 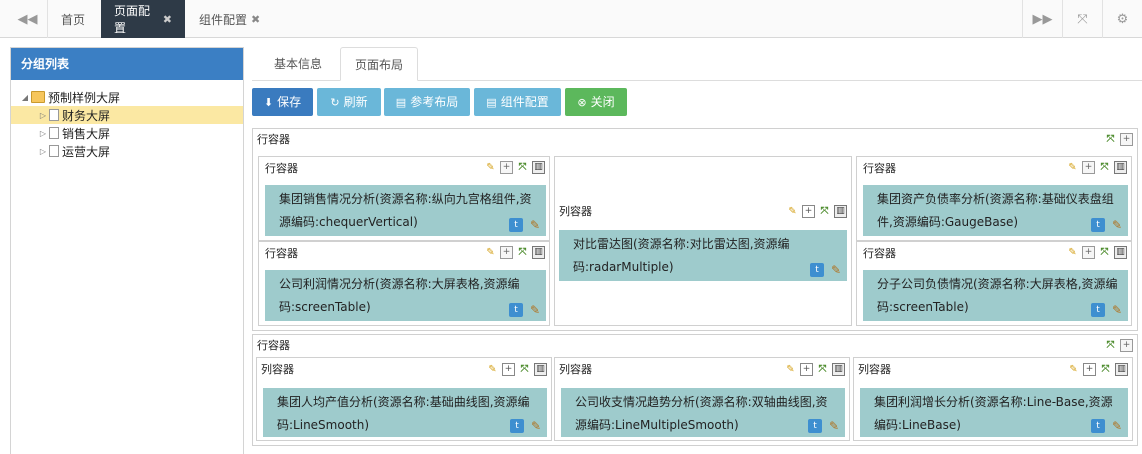 What do you see at coordinates (298, 64) in the screenshot?
I see `tab-basic-info: 基本信息` at bounding box center [298, 64].